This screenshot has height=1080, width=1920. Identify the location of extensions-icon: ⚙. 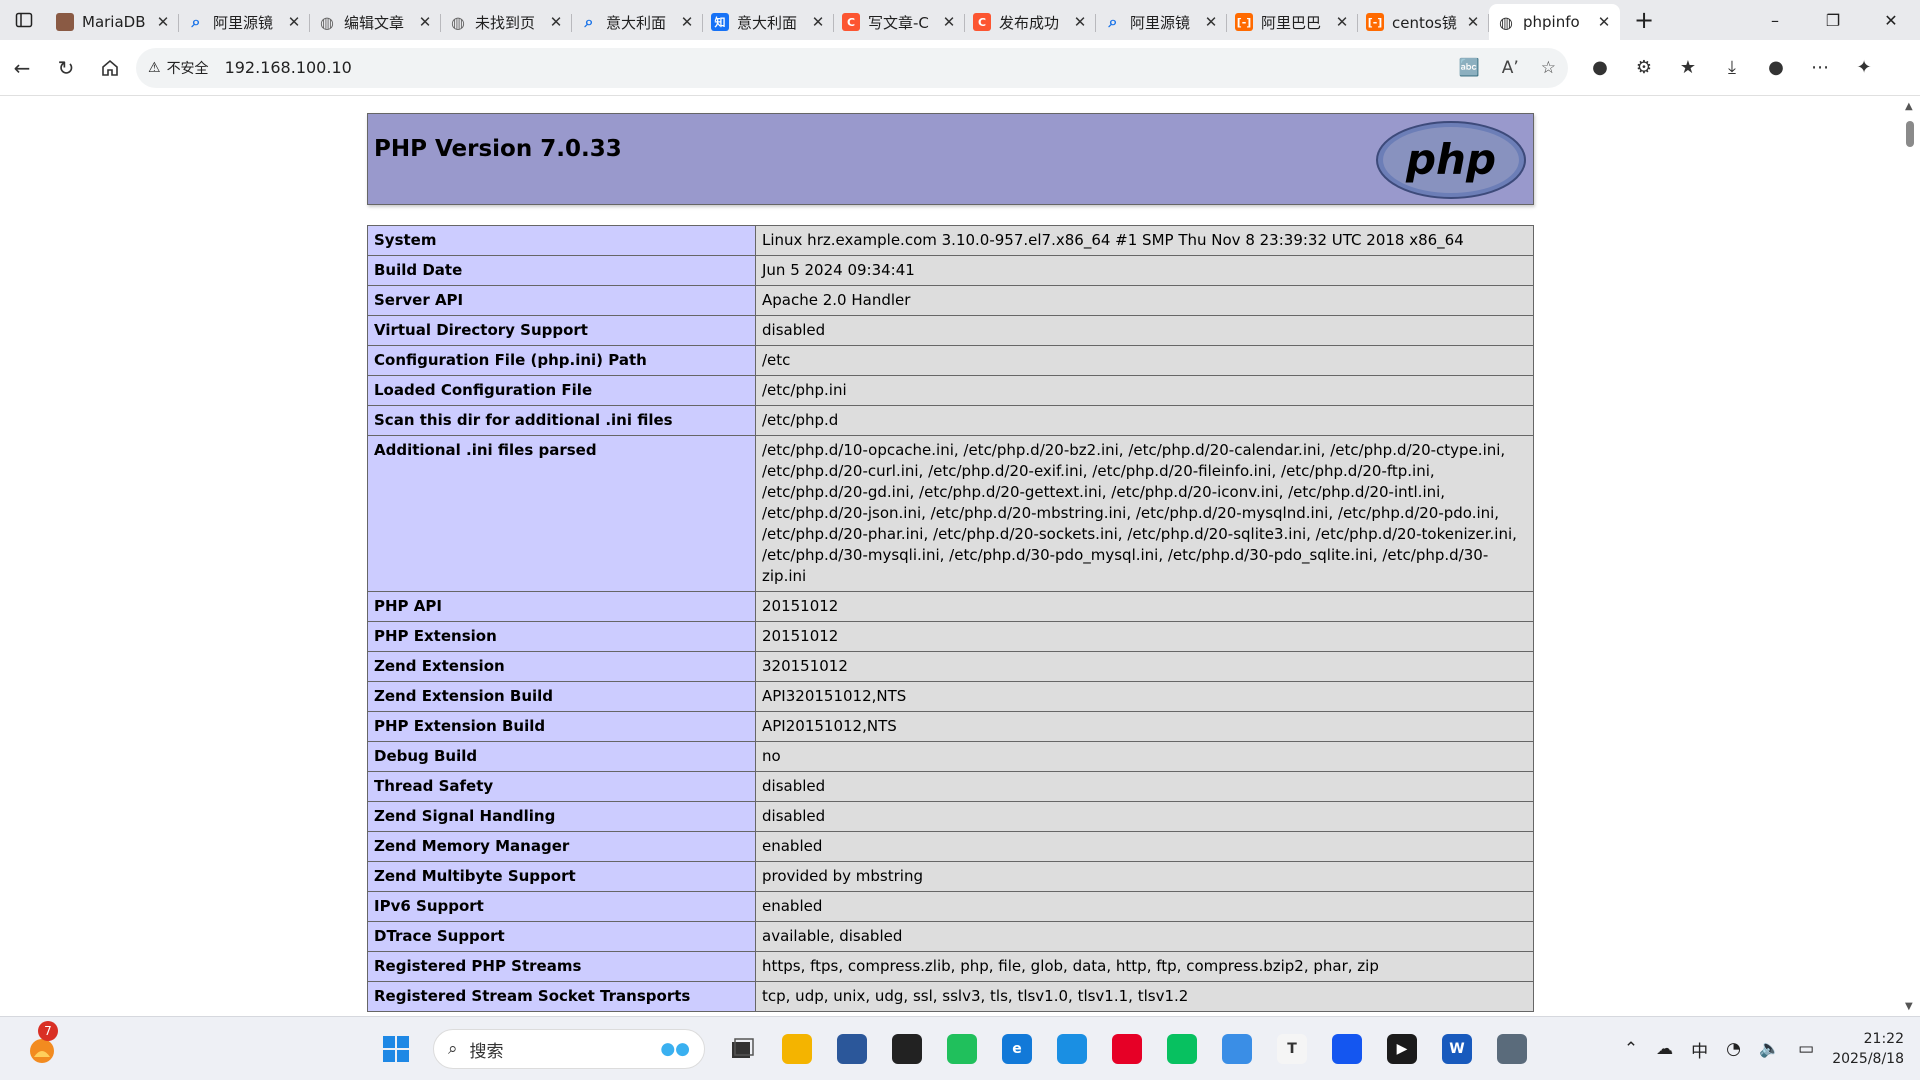
(1644, 68).